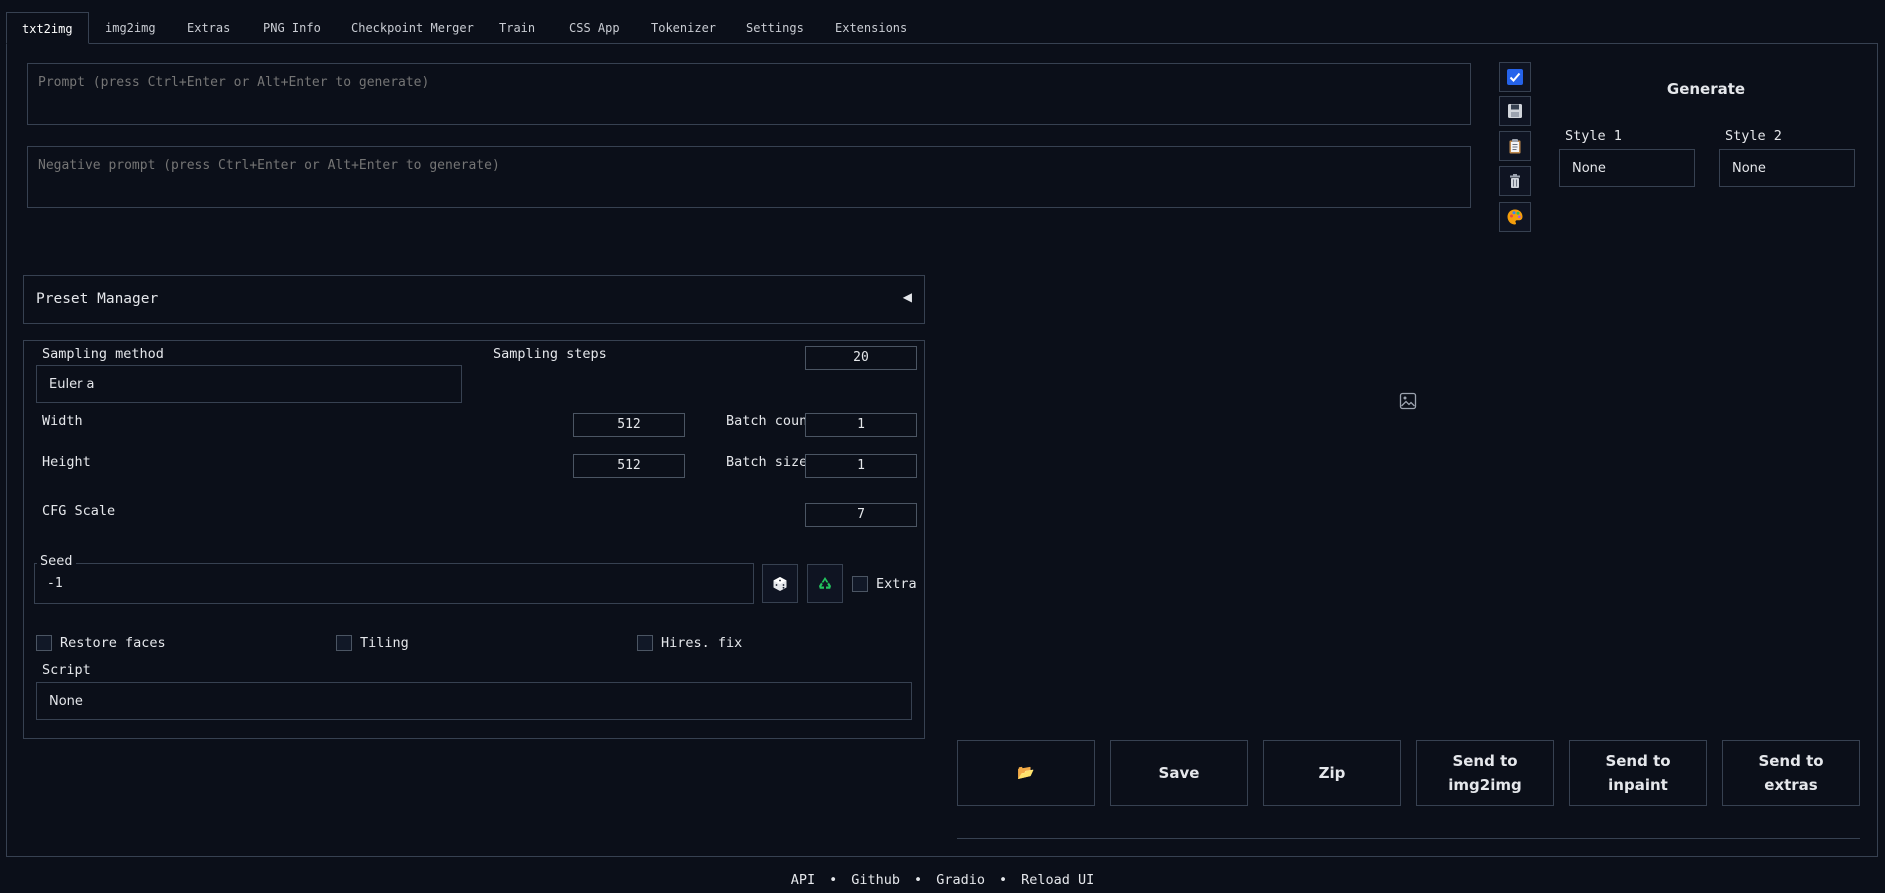 This screenshot has width=1885, height=893. I want to click on save-button: Save, so click(1179, 773).